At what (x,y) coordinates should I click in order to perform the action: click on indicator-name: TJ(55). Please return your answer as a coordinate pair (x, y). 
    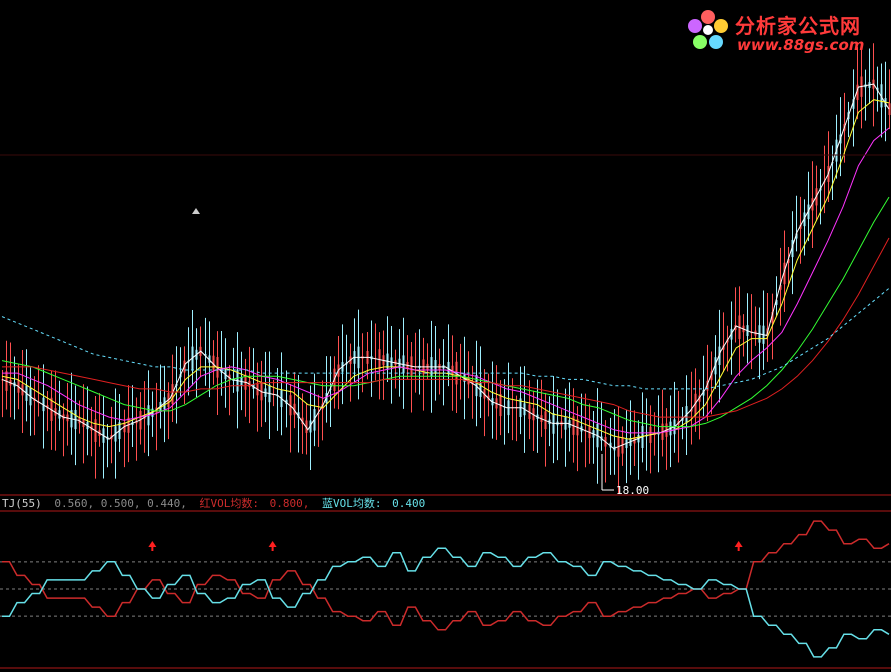
    Looking at the image, I should click on (22, 503).